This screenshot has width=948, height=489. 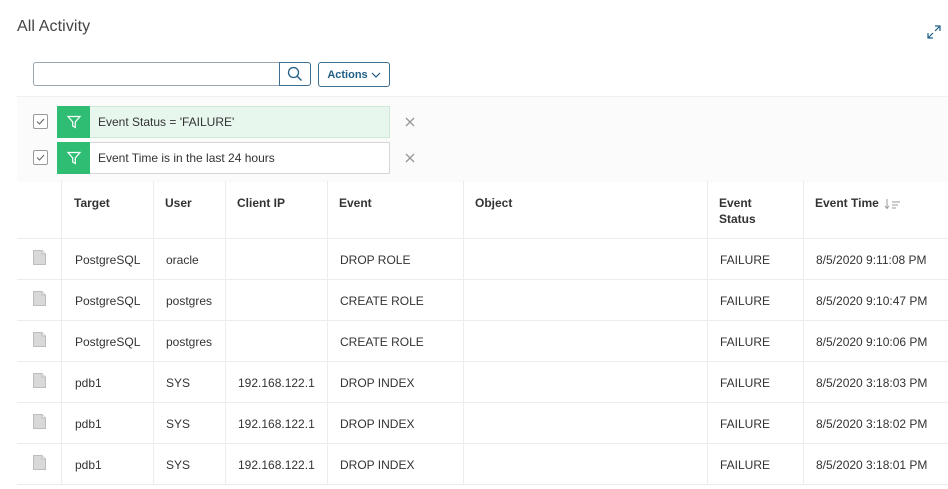 I want to click on header-cell-event-time: Event Time, so click(x=875, y=209).